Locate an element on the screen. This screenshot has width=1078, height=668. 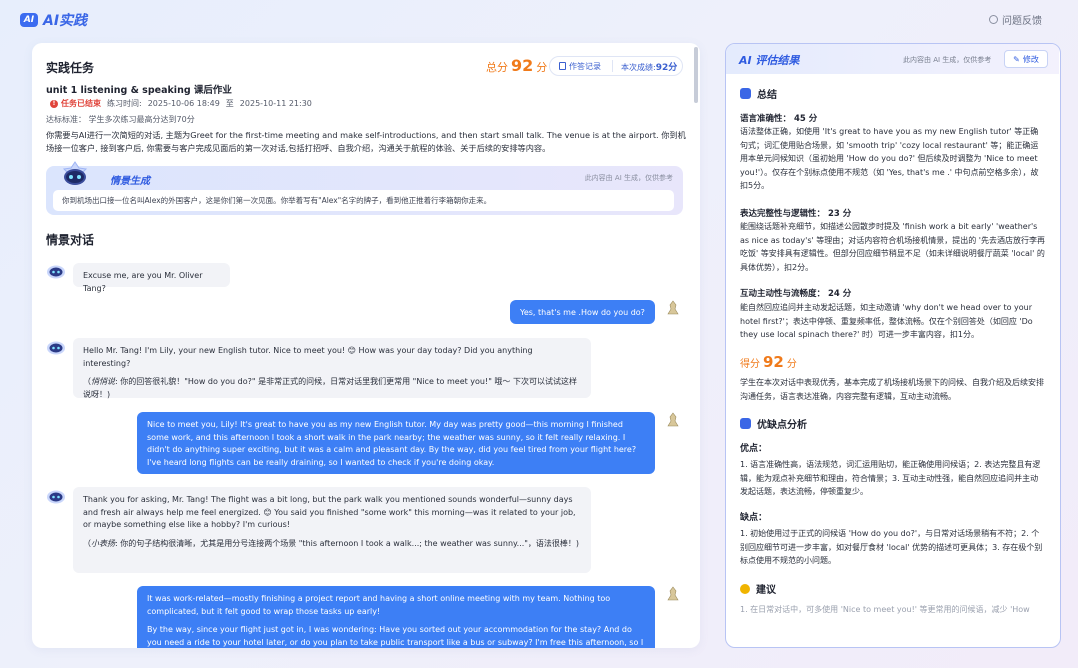
logo-text: AI实践 is located at coordinates (65, 21).